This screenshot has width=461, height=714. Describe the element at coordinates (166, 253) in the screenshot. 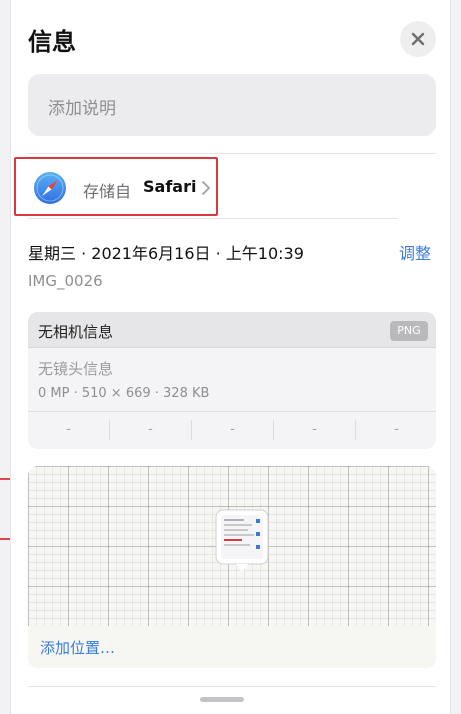

I see `capture-datetime: 星期三 · 2021年6月16日 · 上午10:39` at that location.